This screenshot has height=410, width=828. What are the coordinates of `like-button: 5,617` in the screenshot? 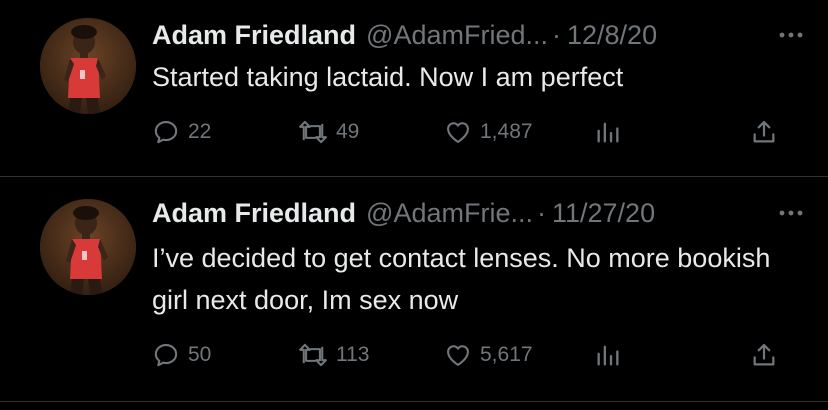 It's located at (488, 355).